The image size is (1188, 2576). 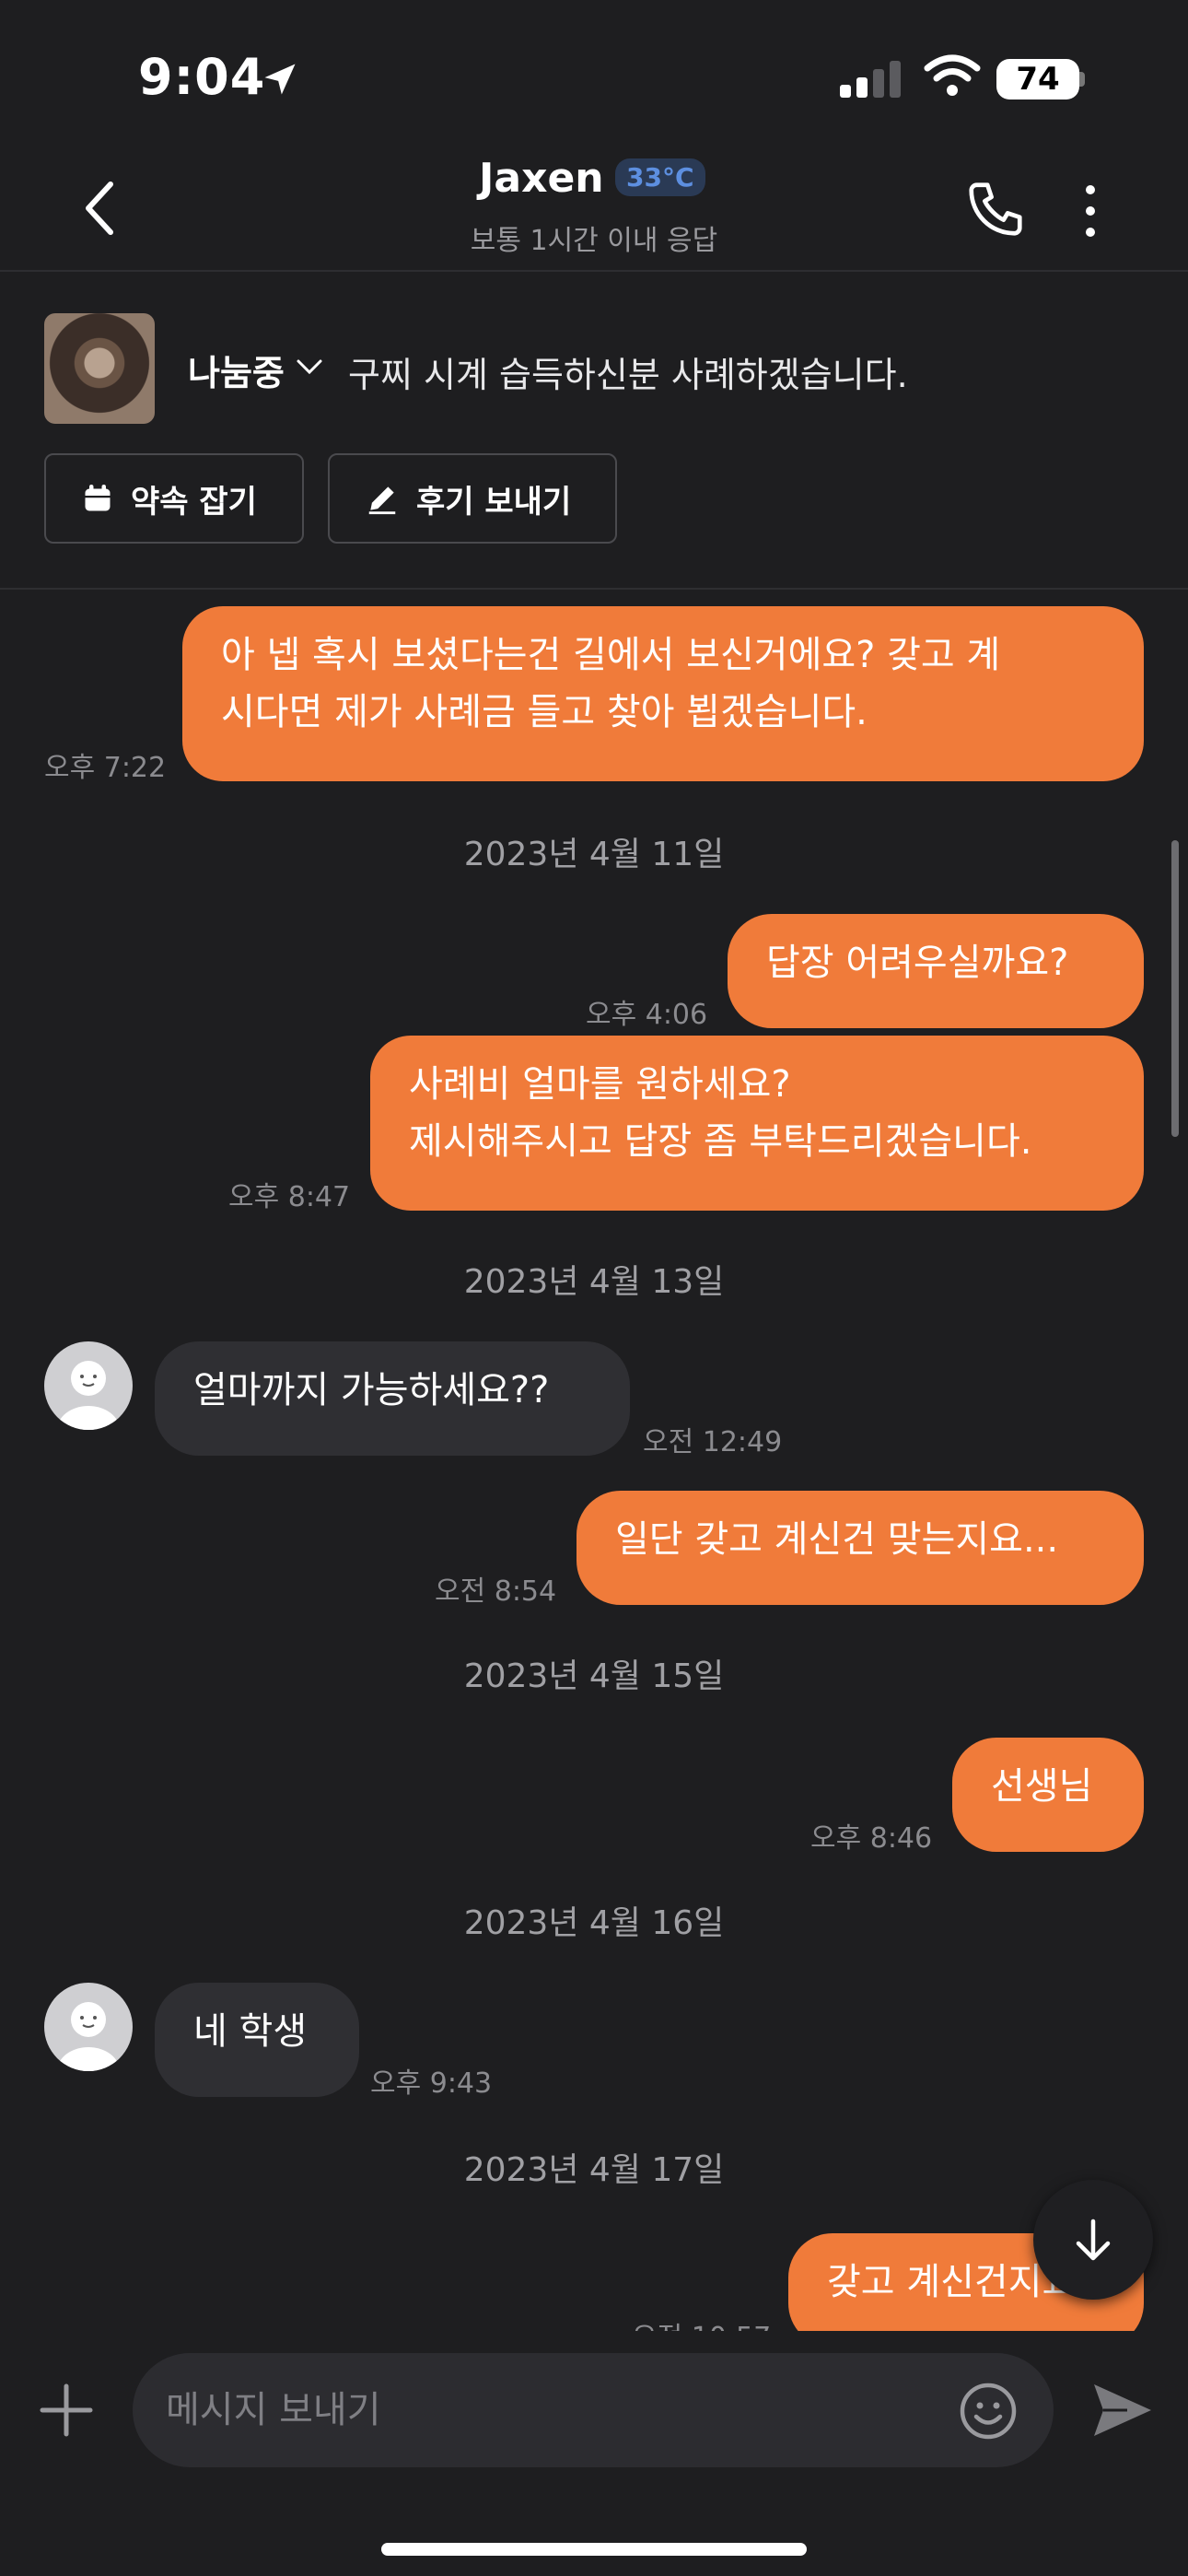 I want to click on cellular-signal-icon, so click(x=870, y=79).